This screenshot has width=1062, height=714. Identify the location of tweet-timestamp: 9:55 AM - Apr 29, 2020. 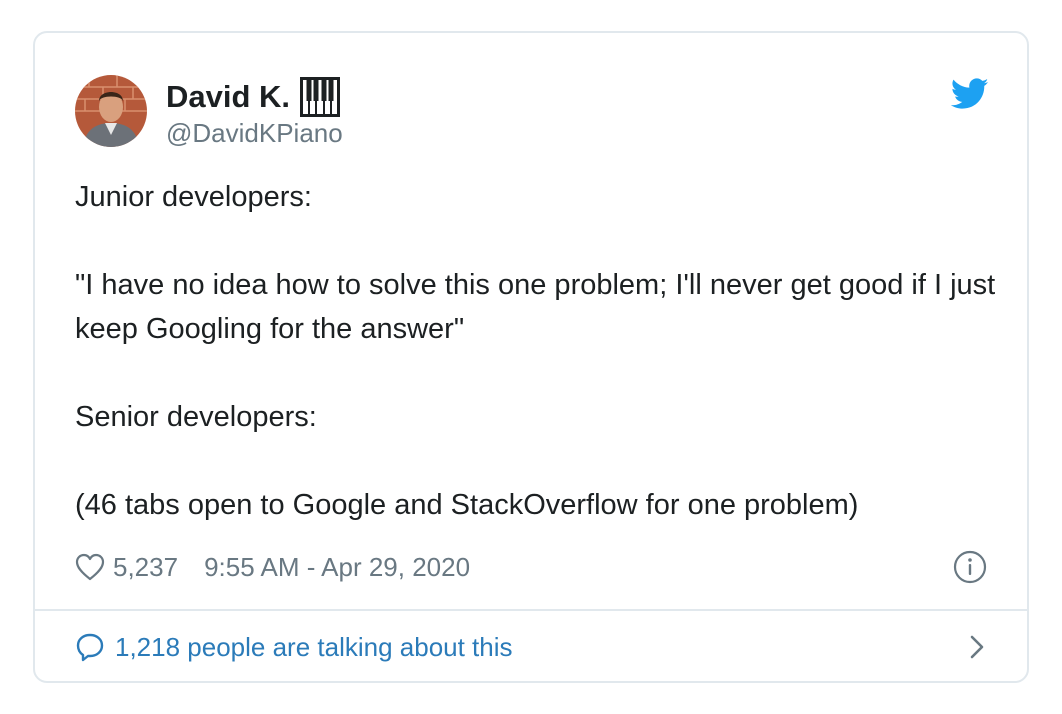
(337, 567).